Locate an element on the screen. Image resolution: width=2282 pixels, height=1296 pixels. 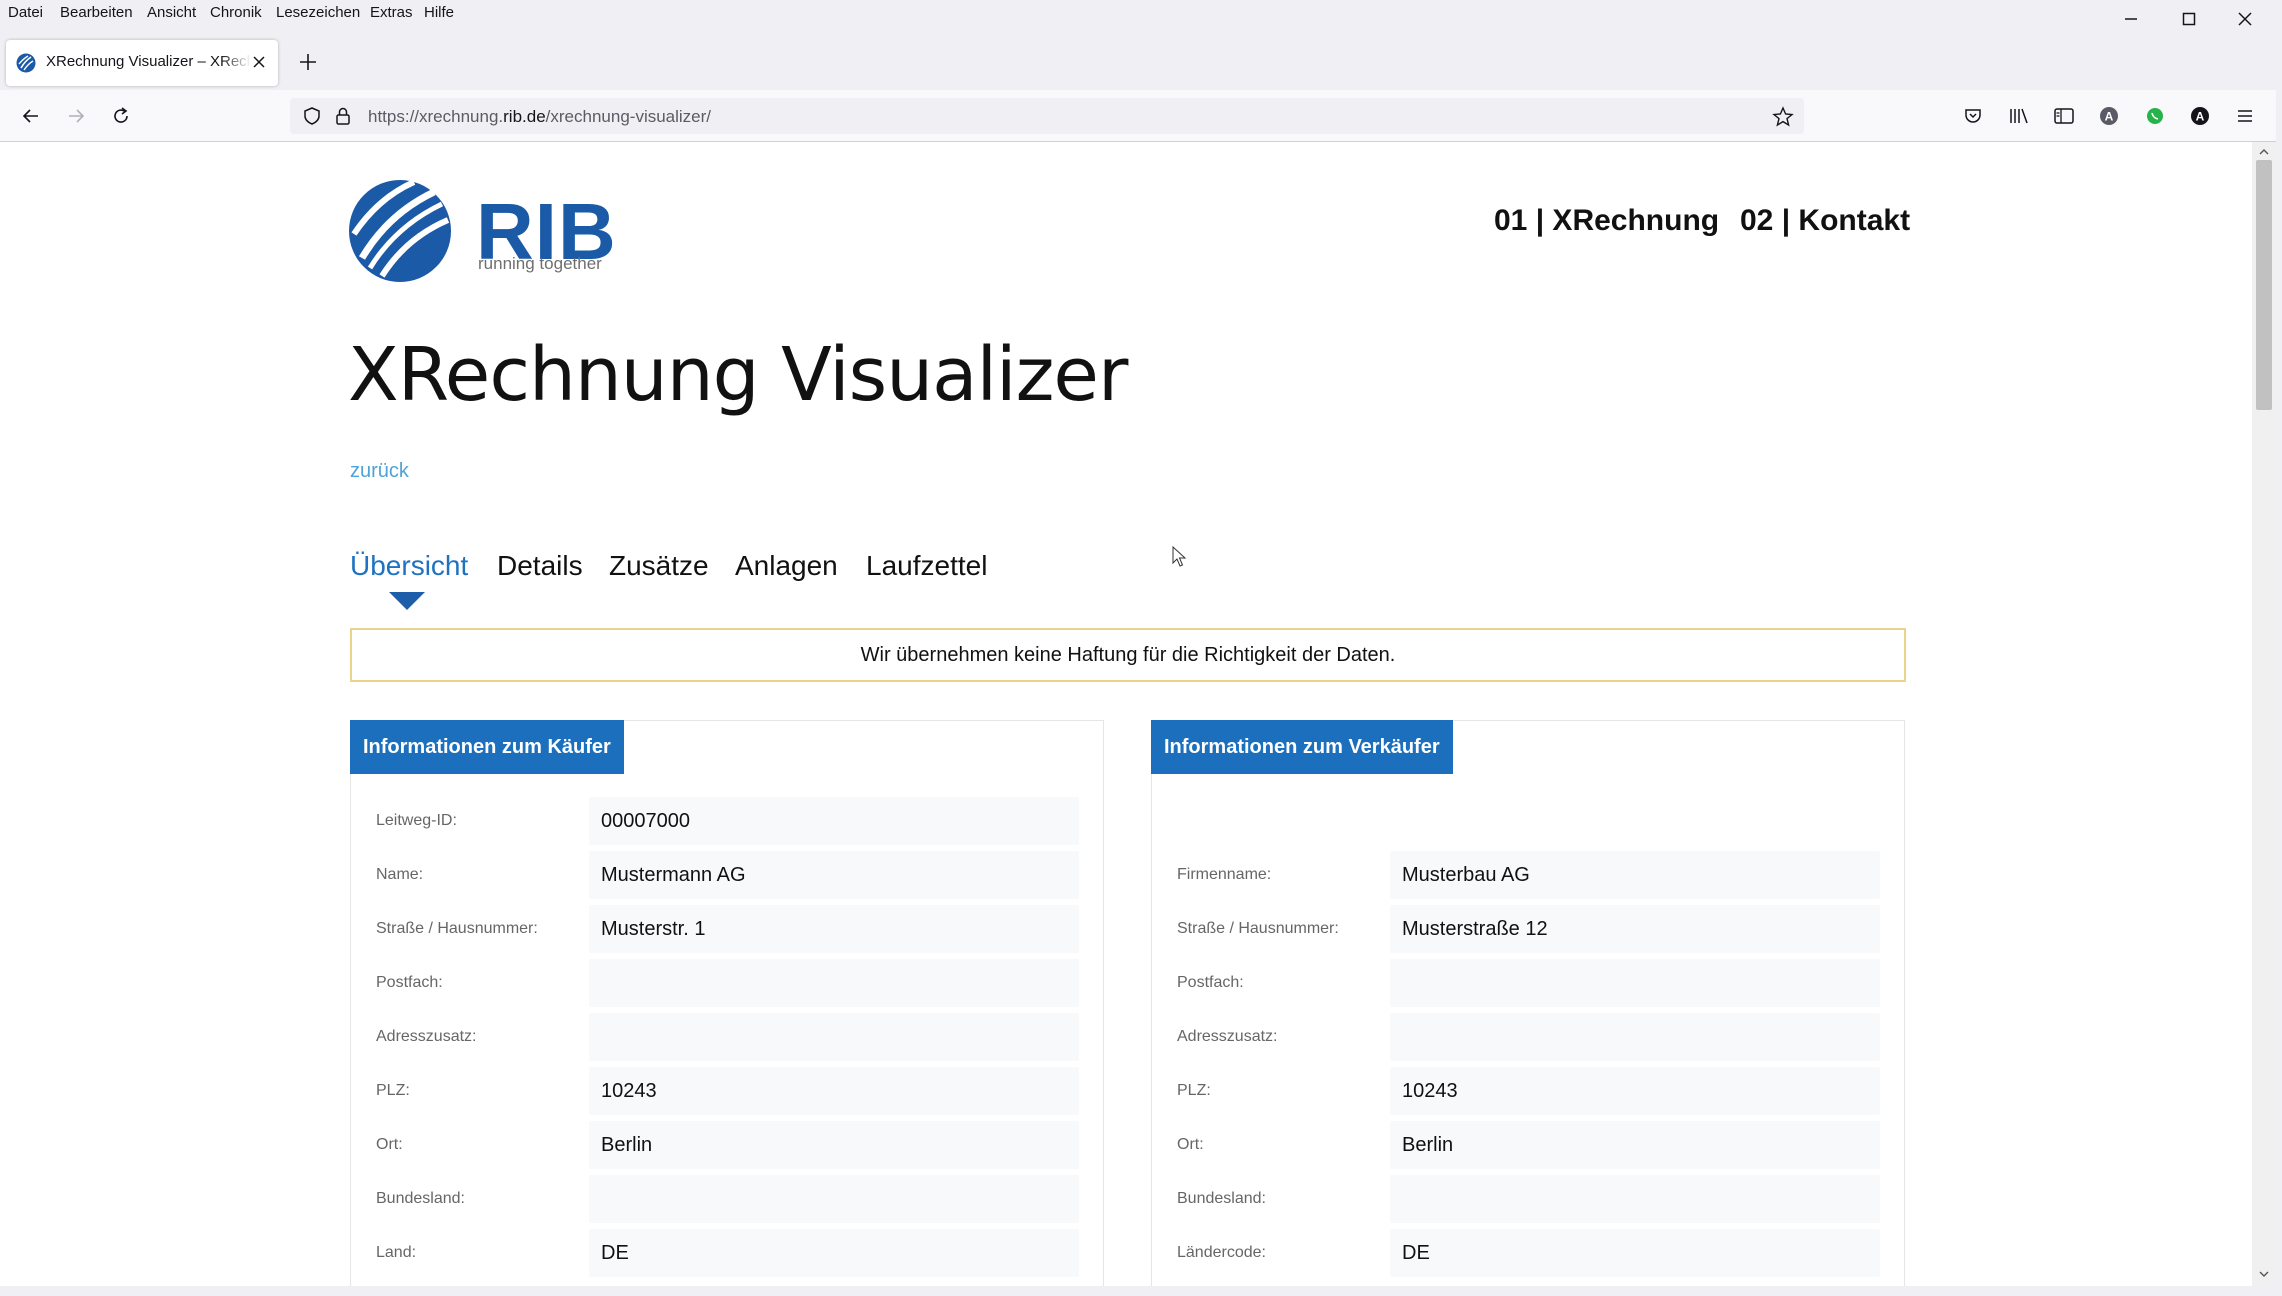
tab-details: Details is located at coordinates (540, 566).